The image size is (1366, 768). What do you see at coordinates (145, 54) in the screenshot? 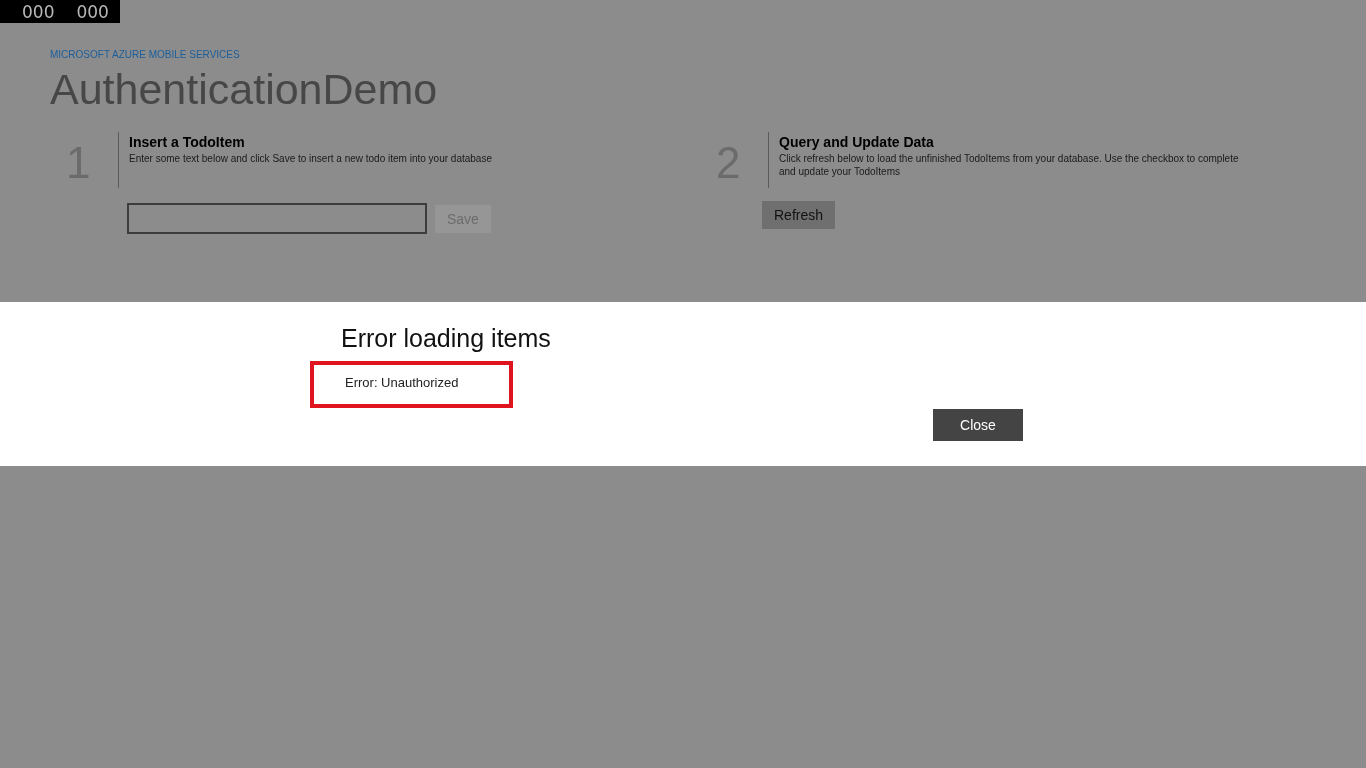
I see `app-subtitle: MICROSOFT AZURE MOBILE SERVICES` at bounding box center [145, 54].